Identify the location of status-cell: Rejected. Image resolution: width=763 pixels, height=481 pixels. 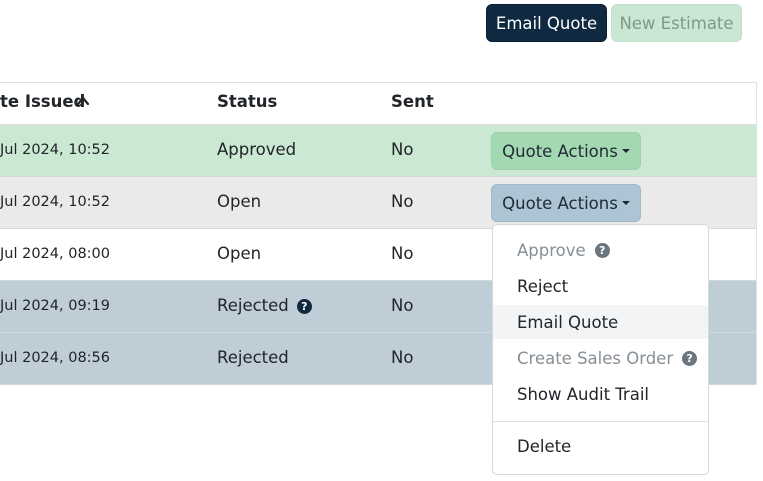
(253, 357).